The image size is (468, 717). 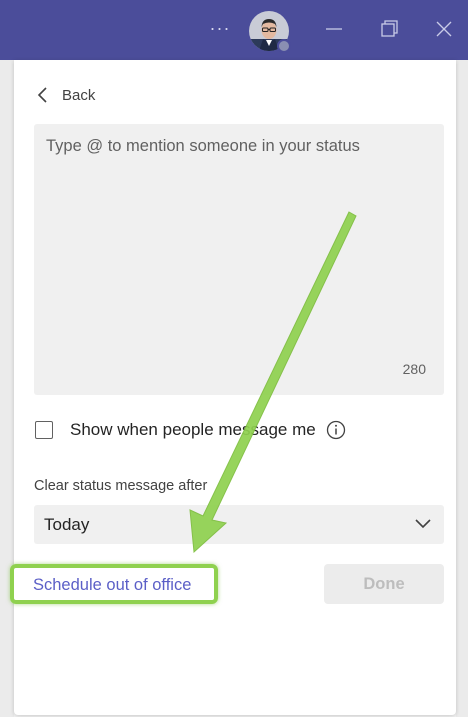 I want to click on show-when-message-checkbox, so click(x=44, y=430).